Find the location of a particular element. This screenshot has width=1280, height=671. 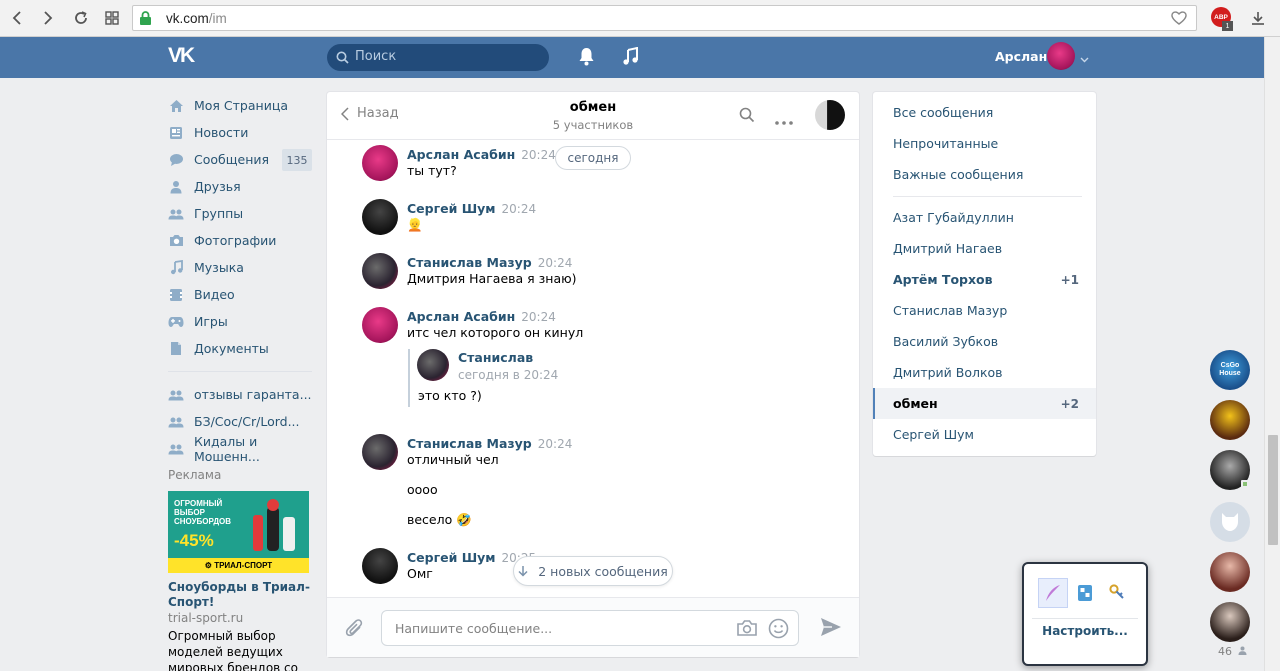

filter-all-messages: Все сообщения is located at coordinates (984, 112).